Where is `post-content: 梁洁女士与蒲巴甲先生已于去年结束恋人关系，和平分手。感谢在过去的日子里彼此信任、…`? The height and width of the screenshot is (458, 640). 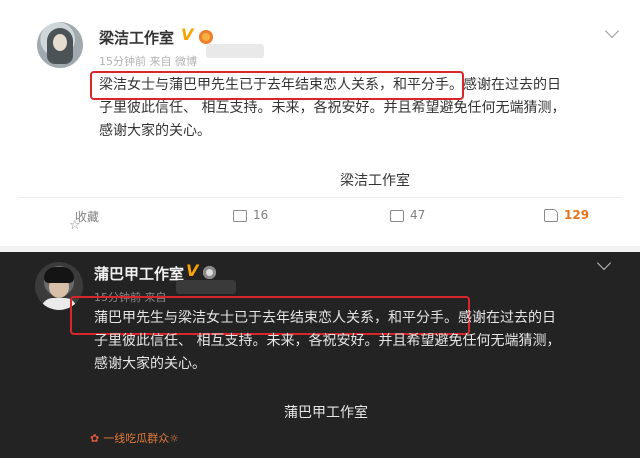
post-content: 梁洁女士与蒲巴甲先生已于去年结束恋人关系，和平分手。感谢在过去的日子里彼此信任、… is located at coordinates (334, 108).